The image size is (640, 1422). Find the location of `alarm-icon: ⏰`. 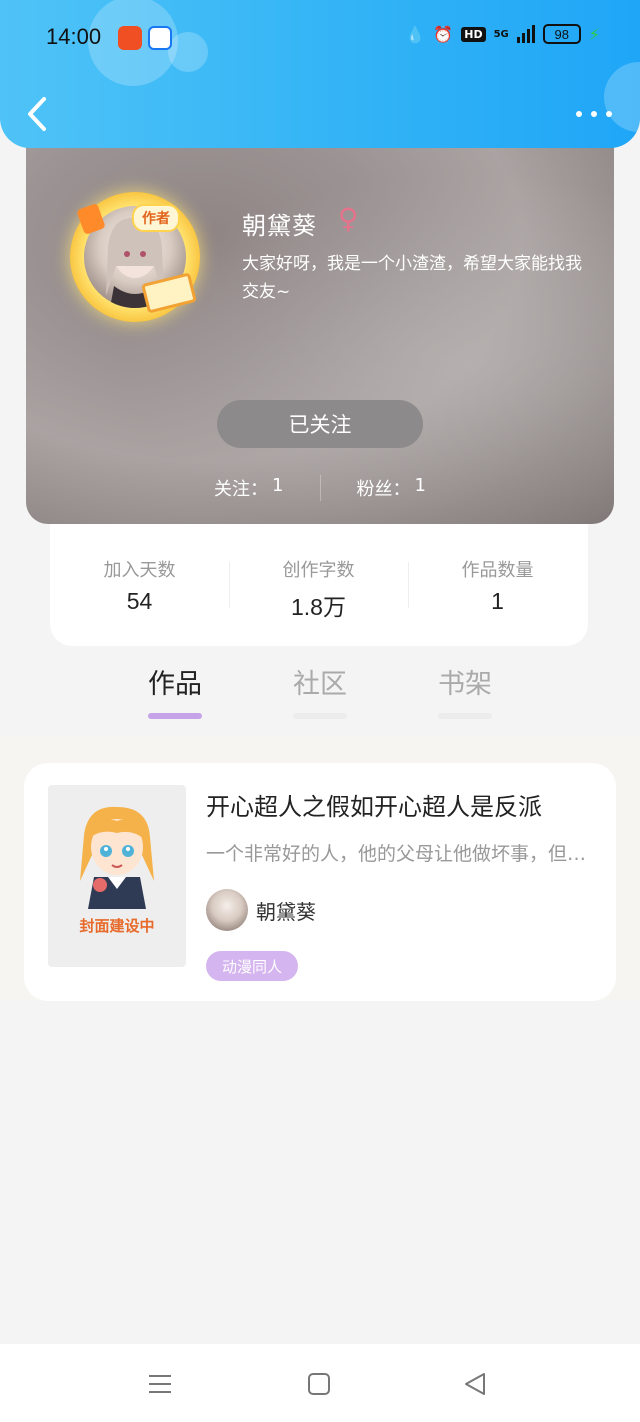

alarm-icon: ⏰ is located at coordinates (443, 34).